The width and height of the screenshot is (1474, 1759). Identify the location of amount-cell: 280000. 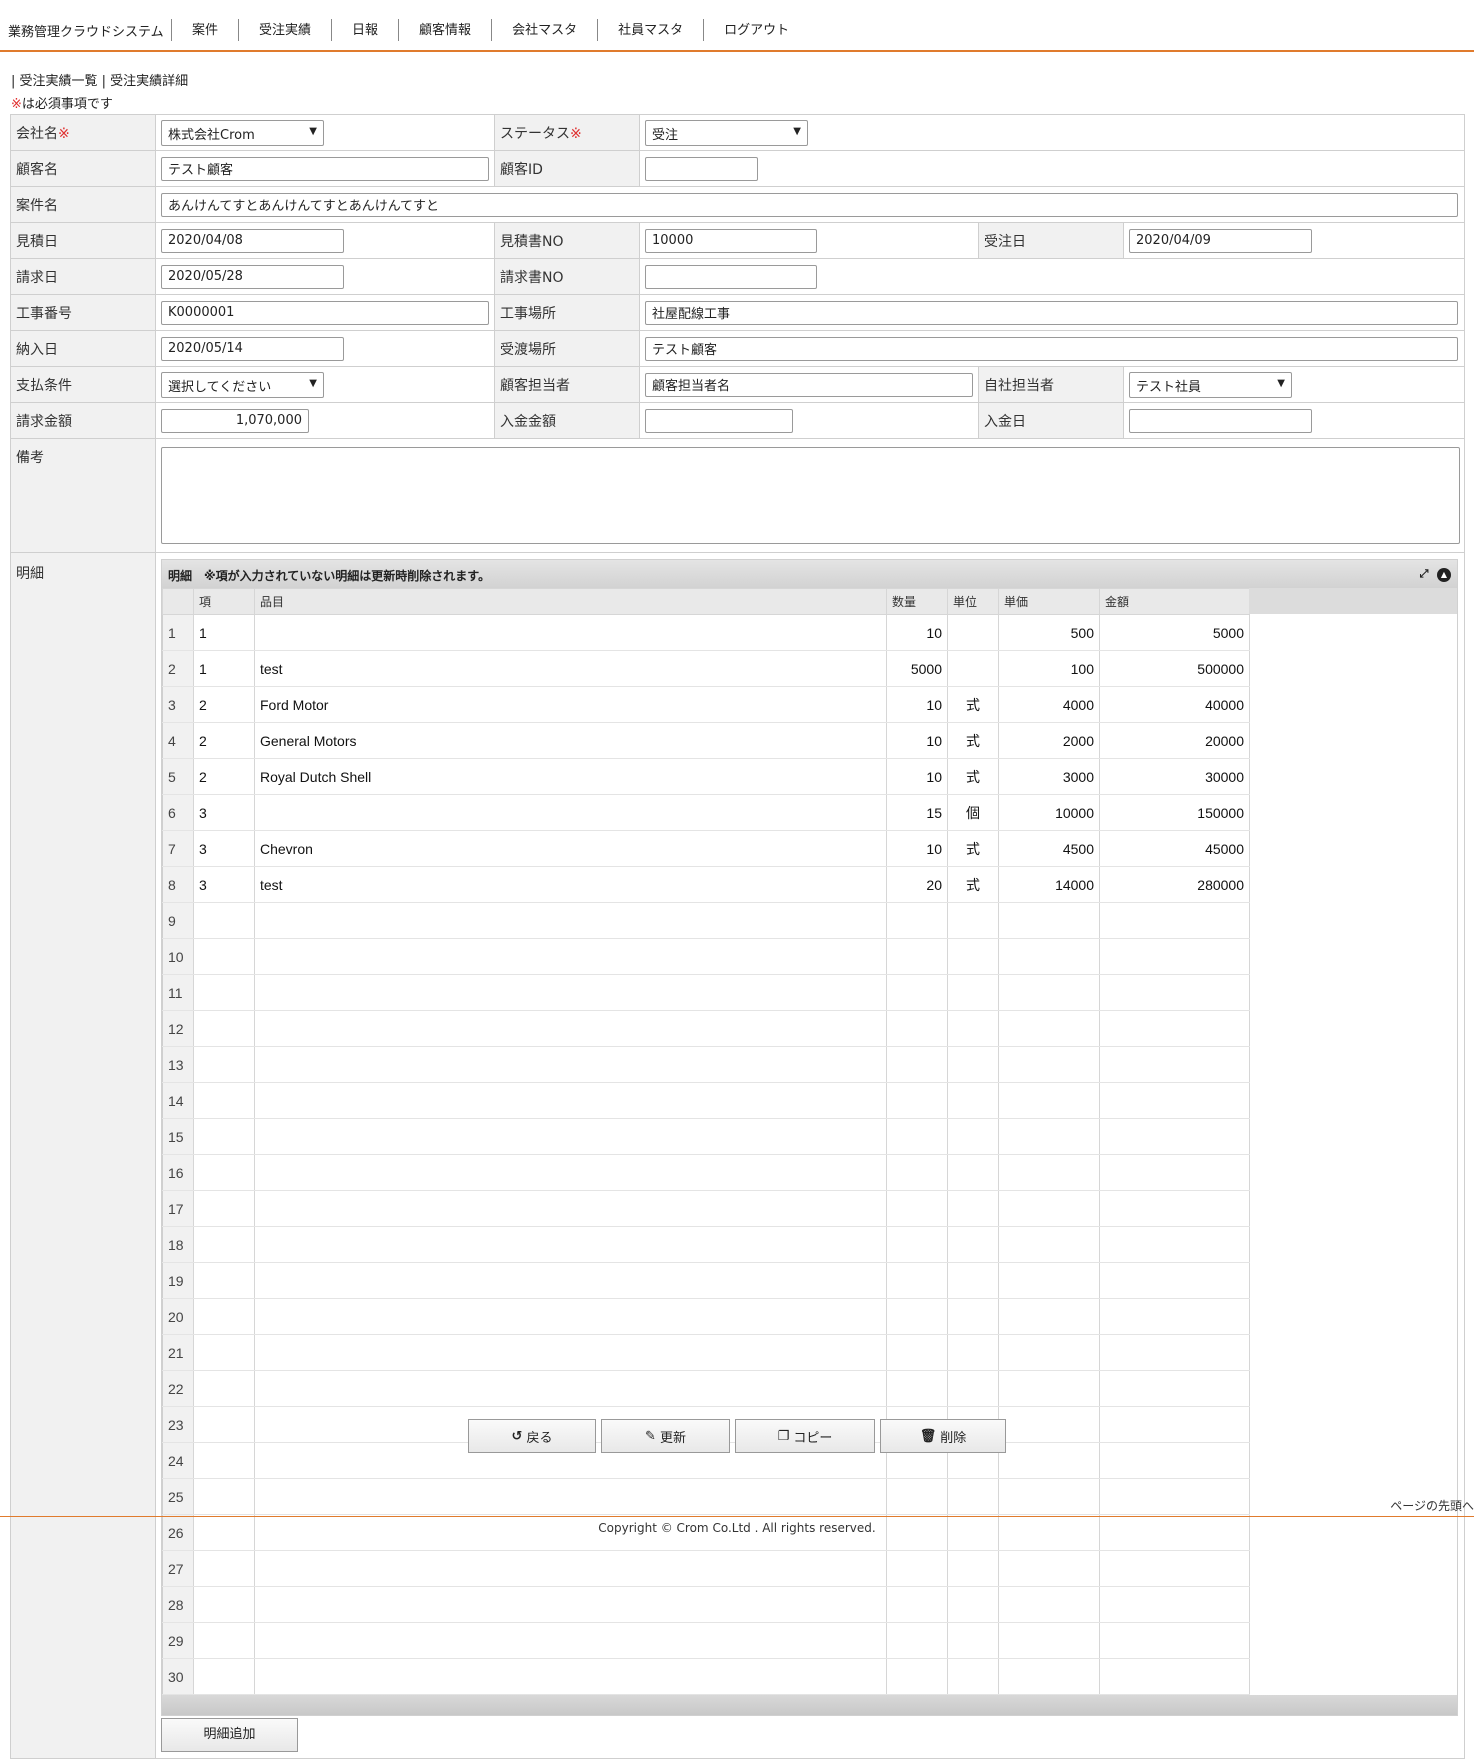
(1174, 884).